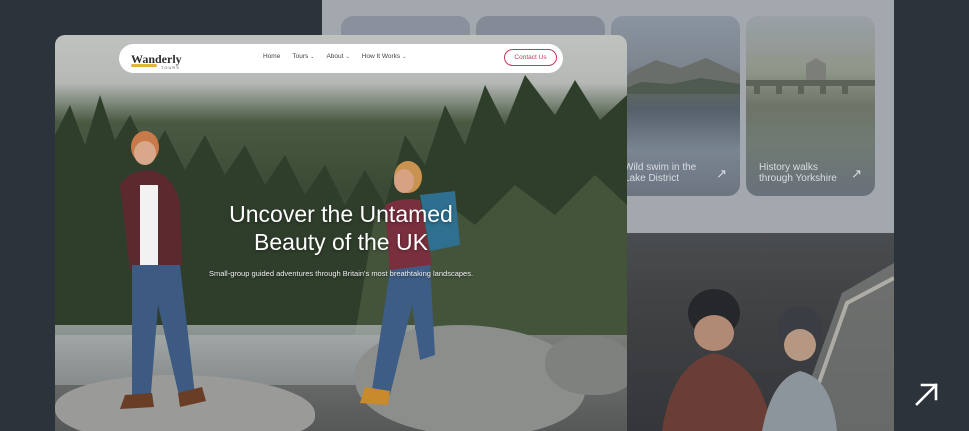  I want to click on tour-card-caption: History walks through Yorkshire, so click(798, 173).